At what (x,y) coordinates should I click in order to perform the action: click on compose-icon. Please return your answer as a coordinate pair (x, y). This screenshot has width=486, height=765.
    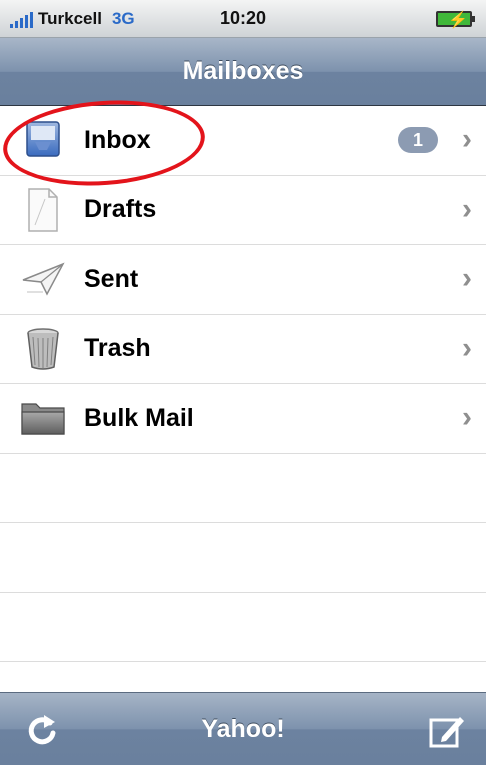
    Looking at the image, I should click on (446, 731).